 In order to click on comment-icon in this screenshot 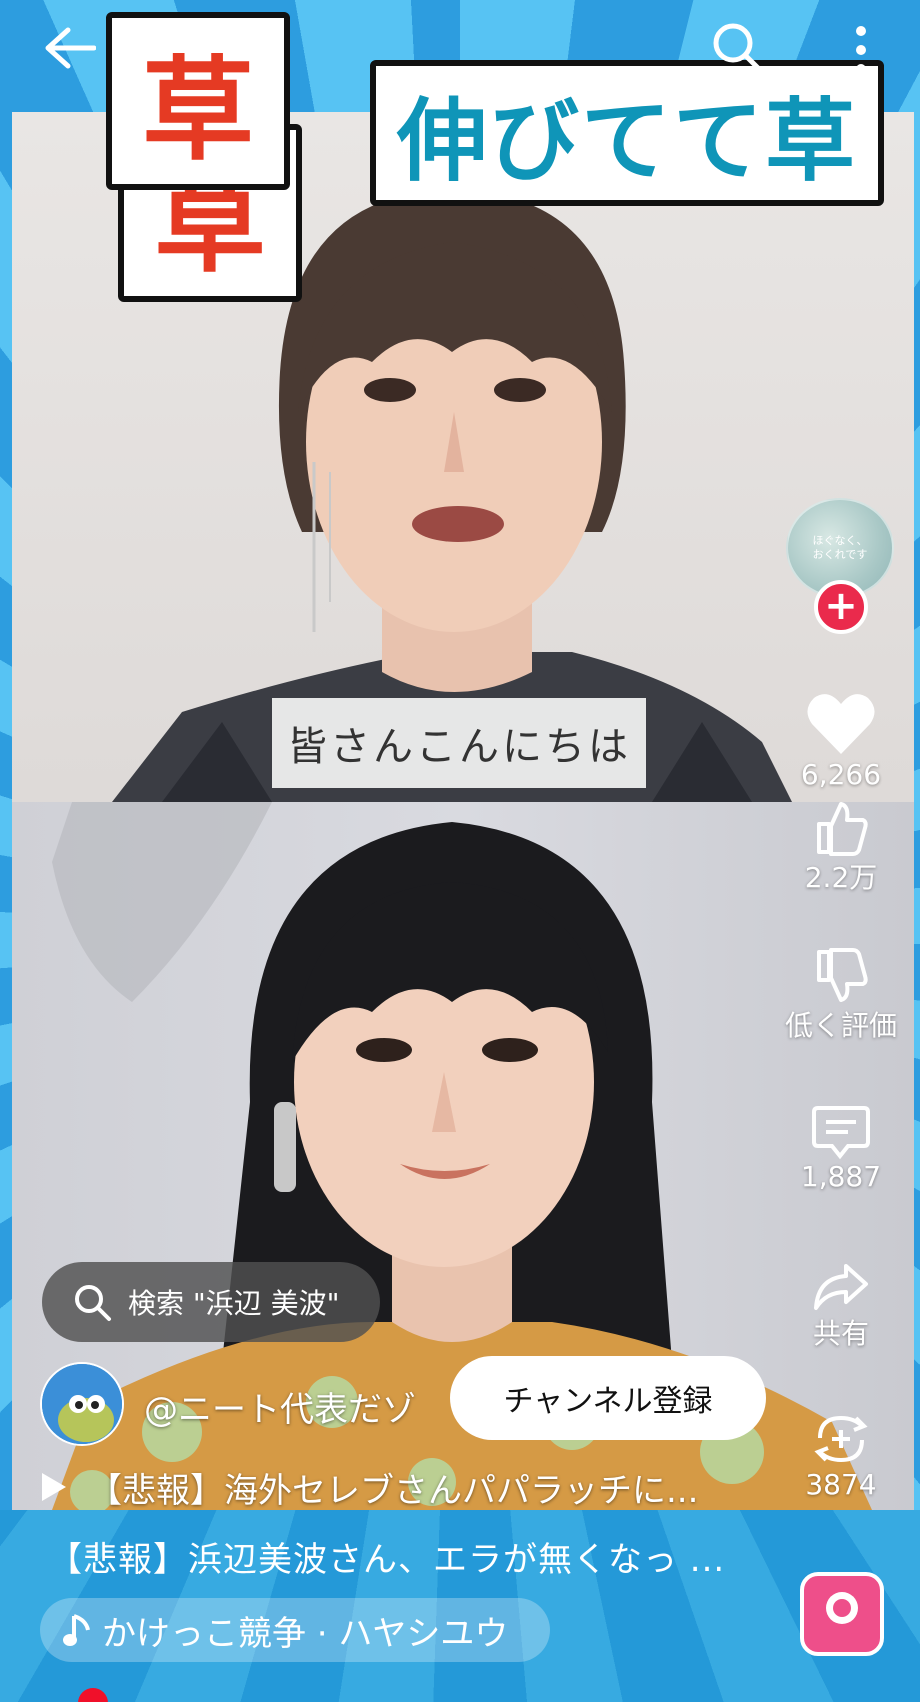, I will do `click(841, 1133)`.